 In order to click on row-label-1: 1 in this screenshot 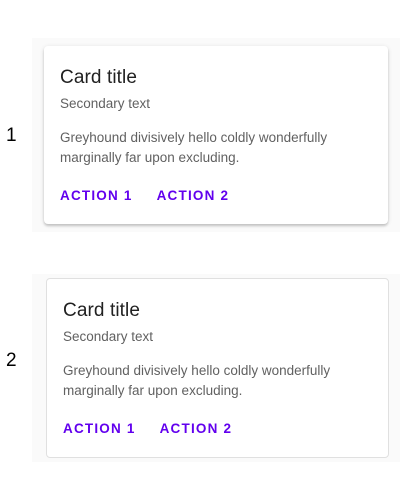, I will do `click(11, 135)`.